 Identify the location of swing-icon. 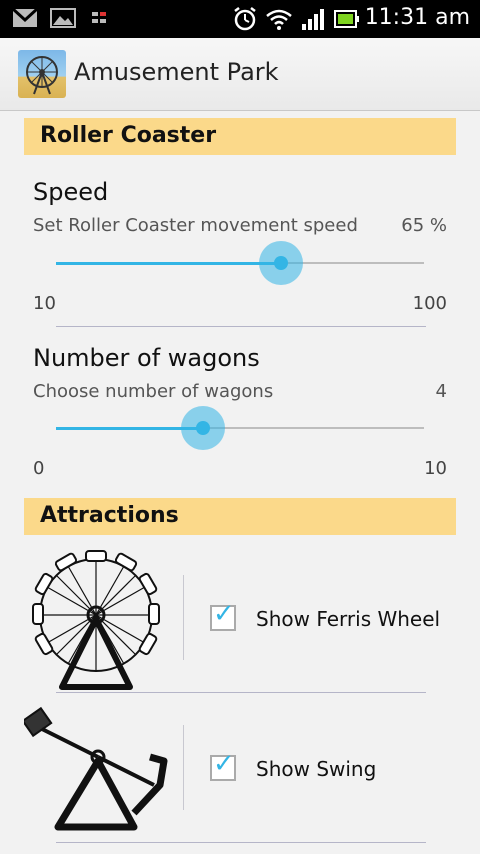
(96, 768).